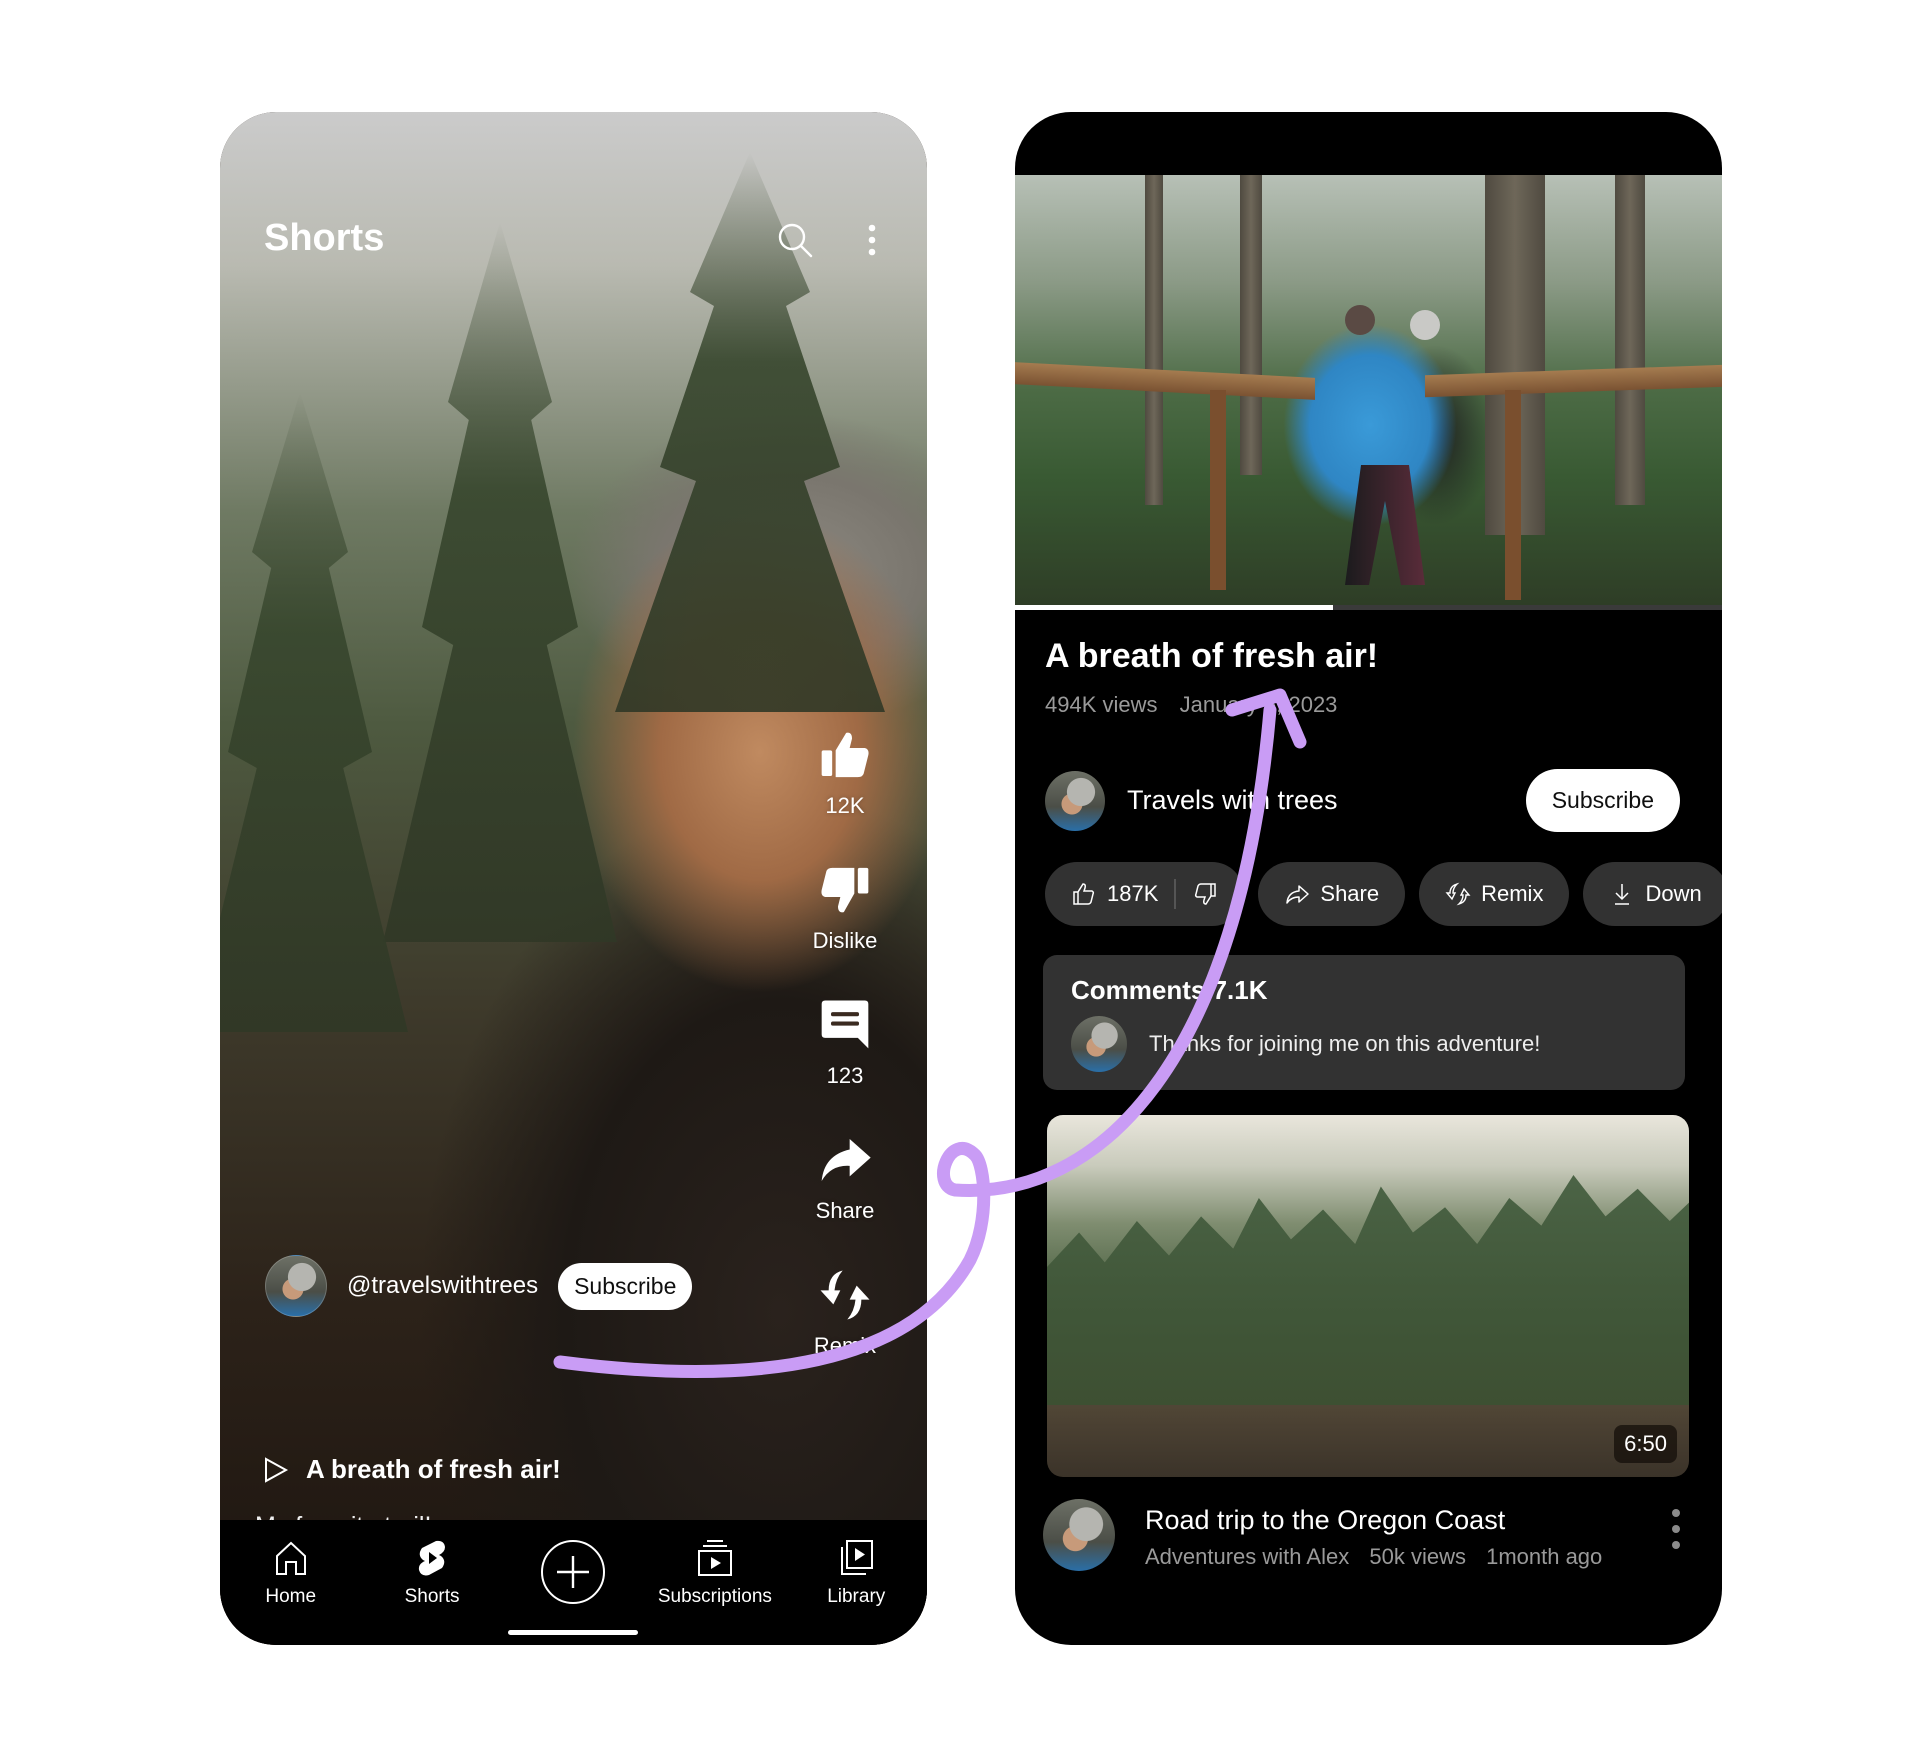  I want to click on recommended-video-title: Road trip to the Oregon Coast, so click(1407, 1520).